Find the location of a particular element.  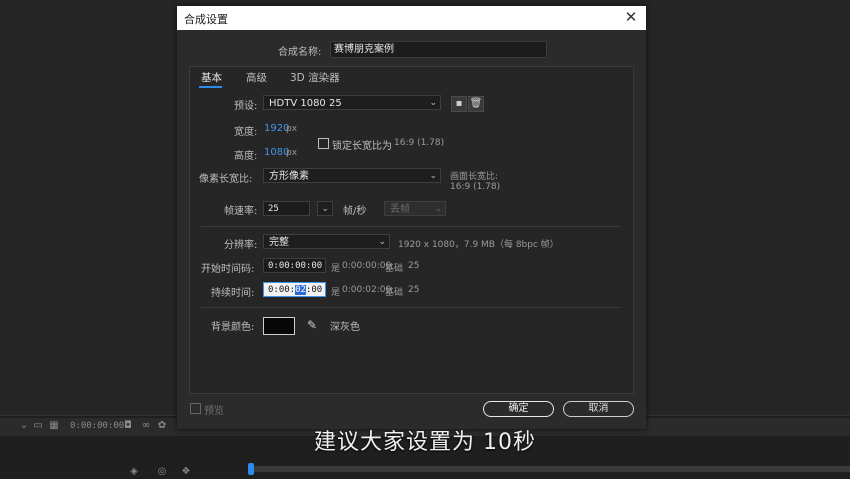

width-label: 宽度: is located at coordinates (246, 132).